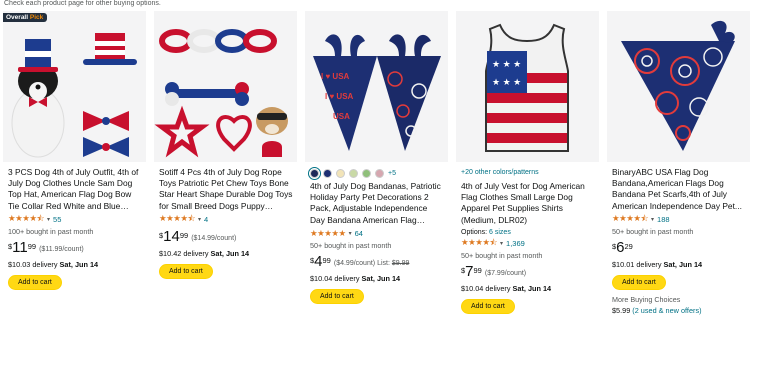 The height and width of the screenshot is (367, 768). What do you see at coordinates (359, 233) in the screenshot?
I see `rating-count: 64` at bounding box center [359, 233].